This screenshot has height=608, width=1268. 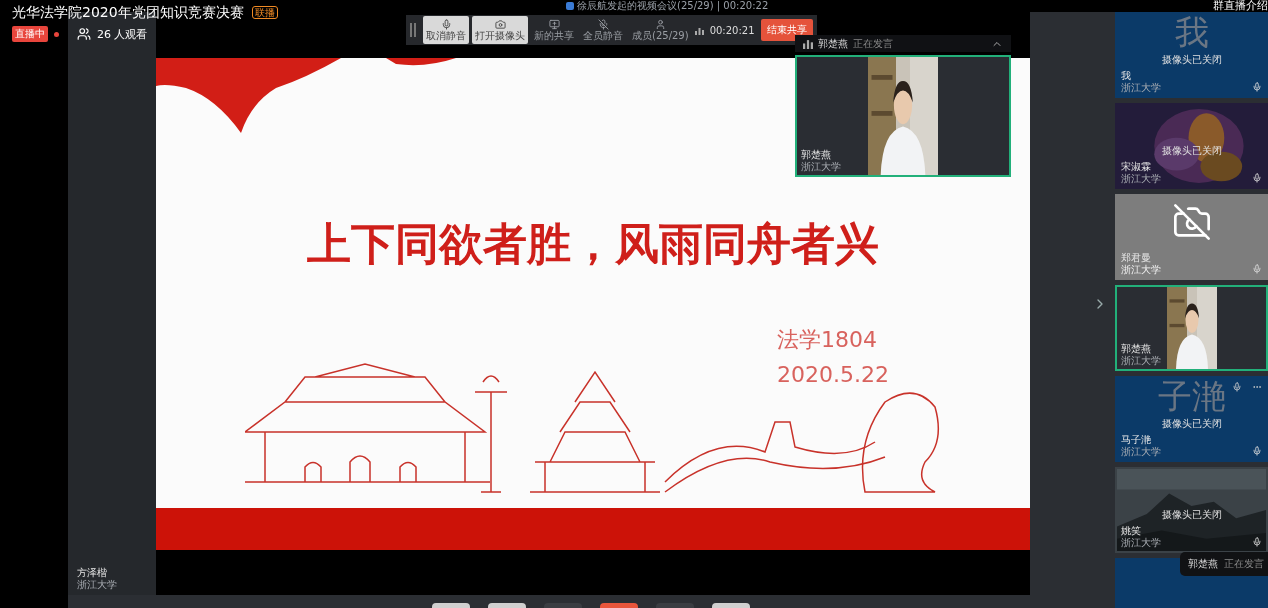 I want to click on participant-tile: 子滟 摄像头已关闭 马子滟 浙江大学, so click(x=1191, y=419).